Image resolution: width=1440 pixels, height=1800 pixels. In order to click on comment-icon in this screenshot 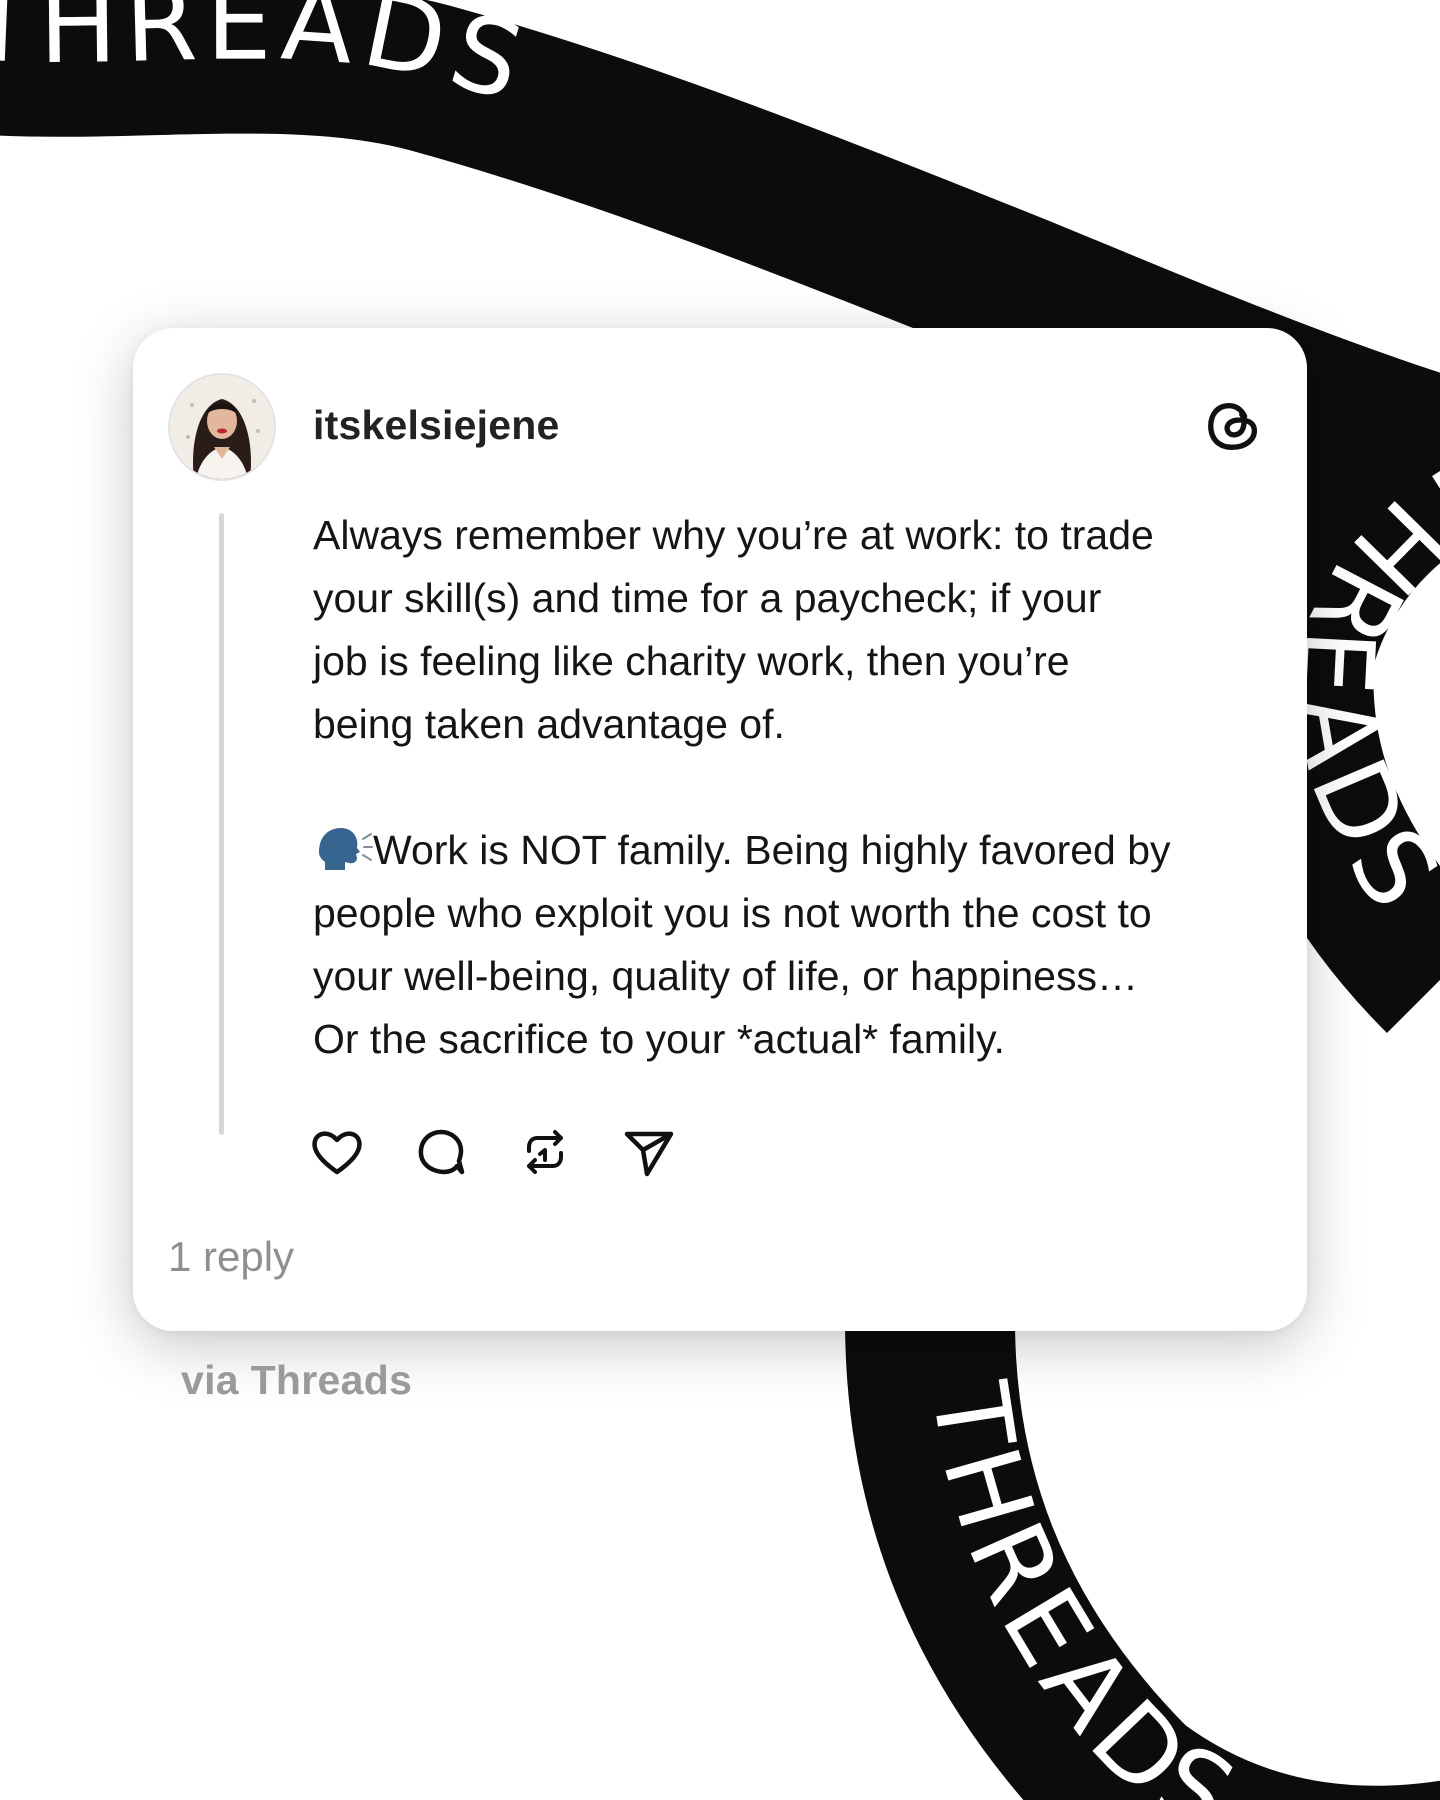, I will do `click(441, 1152)`.